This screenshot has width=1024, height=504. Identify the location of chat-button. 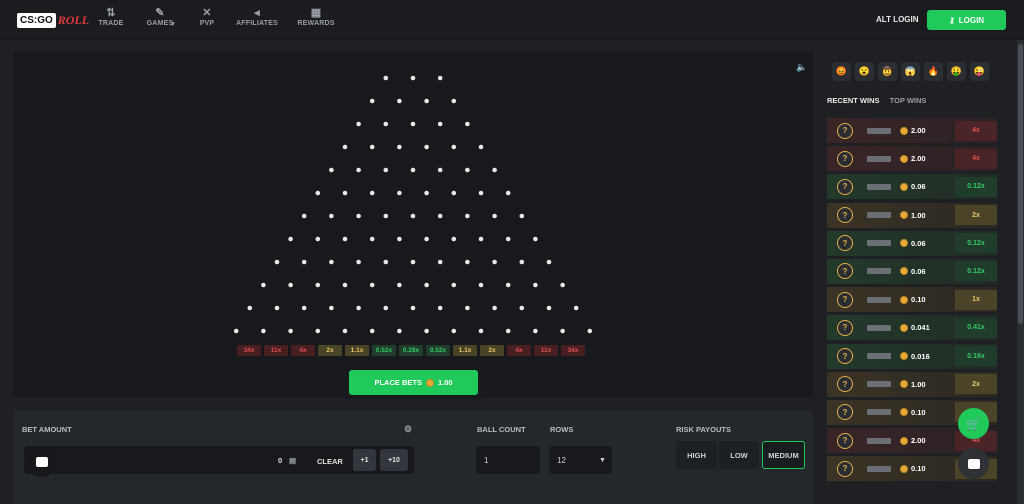
(41, 461).